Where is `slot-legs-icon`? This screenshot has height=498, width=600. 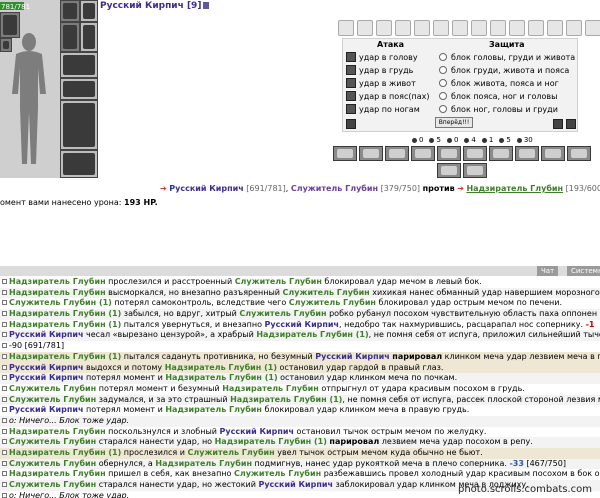 slot-legs-icon is located at coordinates (79, 125).